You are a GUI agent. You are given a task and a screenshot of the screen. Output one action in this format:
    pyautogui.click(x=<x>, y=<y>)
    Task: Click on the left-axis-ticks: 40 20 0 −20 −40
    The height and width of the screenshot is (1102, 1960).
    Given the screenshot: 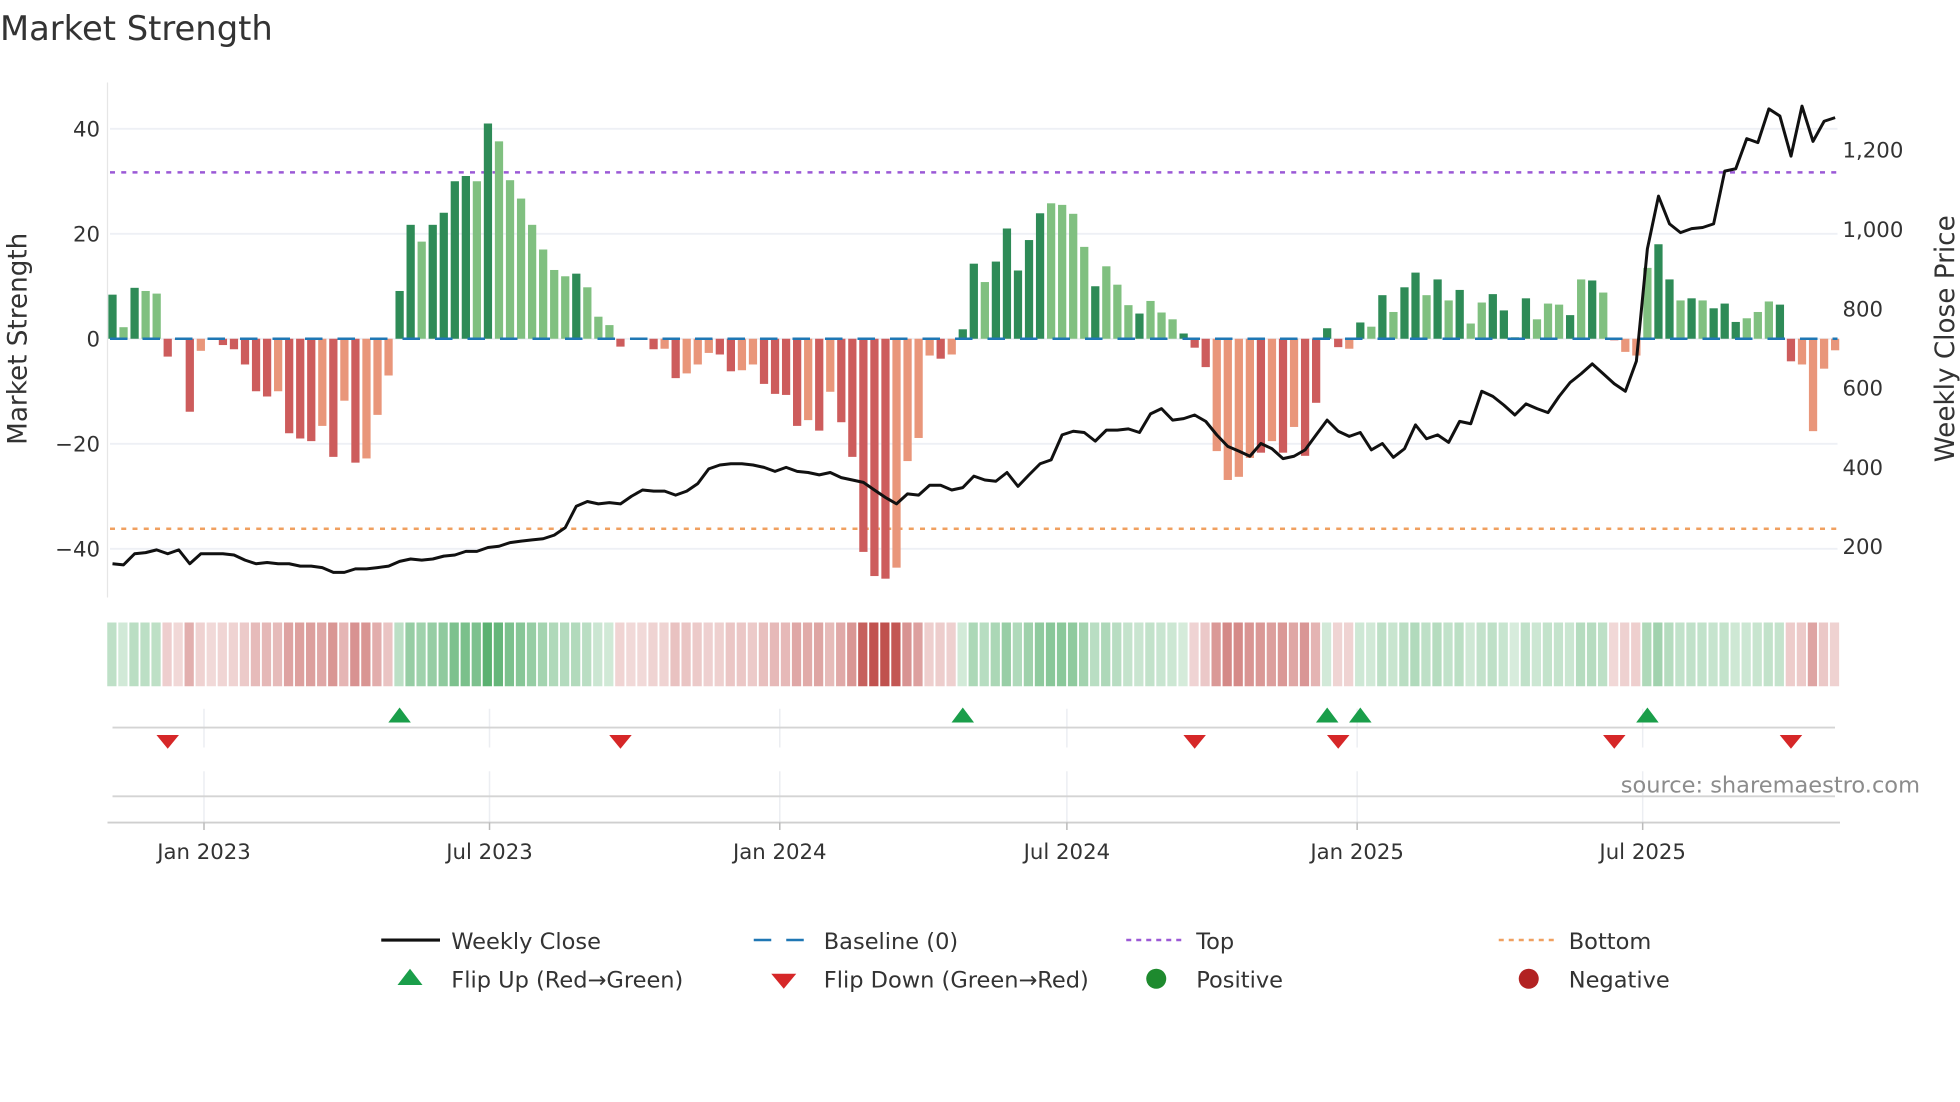 What is the action you would take?
    pyautogui.click(x=77, y=339)
    